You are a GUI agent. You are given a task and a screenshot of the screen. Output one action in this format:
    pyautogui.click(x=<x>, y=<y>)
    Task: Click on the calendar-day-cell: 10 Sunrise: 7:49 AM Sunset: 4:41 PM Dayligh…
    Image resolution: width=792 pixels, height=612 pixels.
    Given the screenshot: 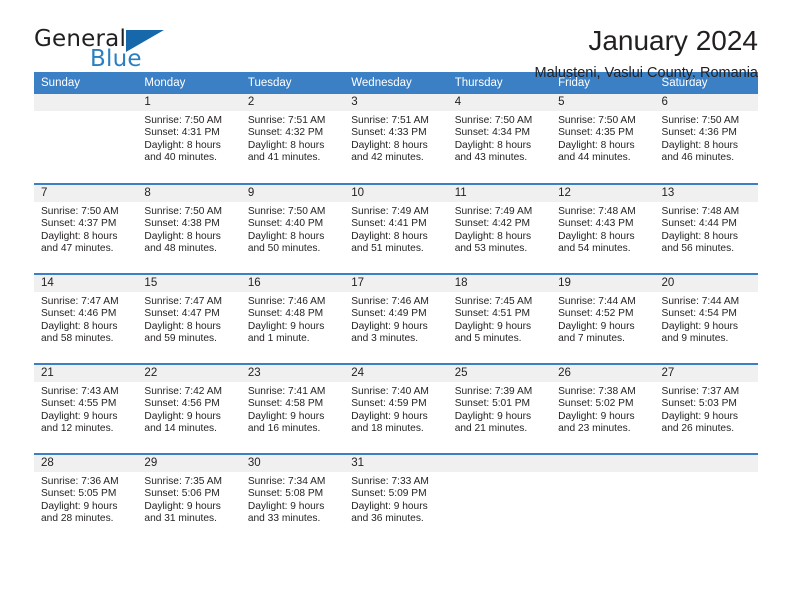 What is the action you would take?
    pyautogui.click(x=396, y=229)
    